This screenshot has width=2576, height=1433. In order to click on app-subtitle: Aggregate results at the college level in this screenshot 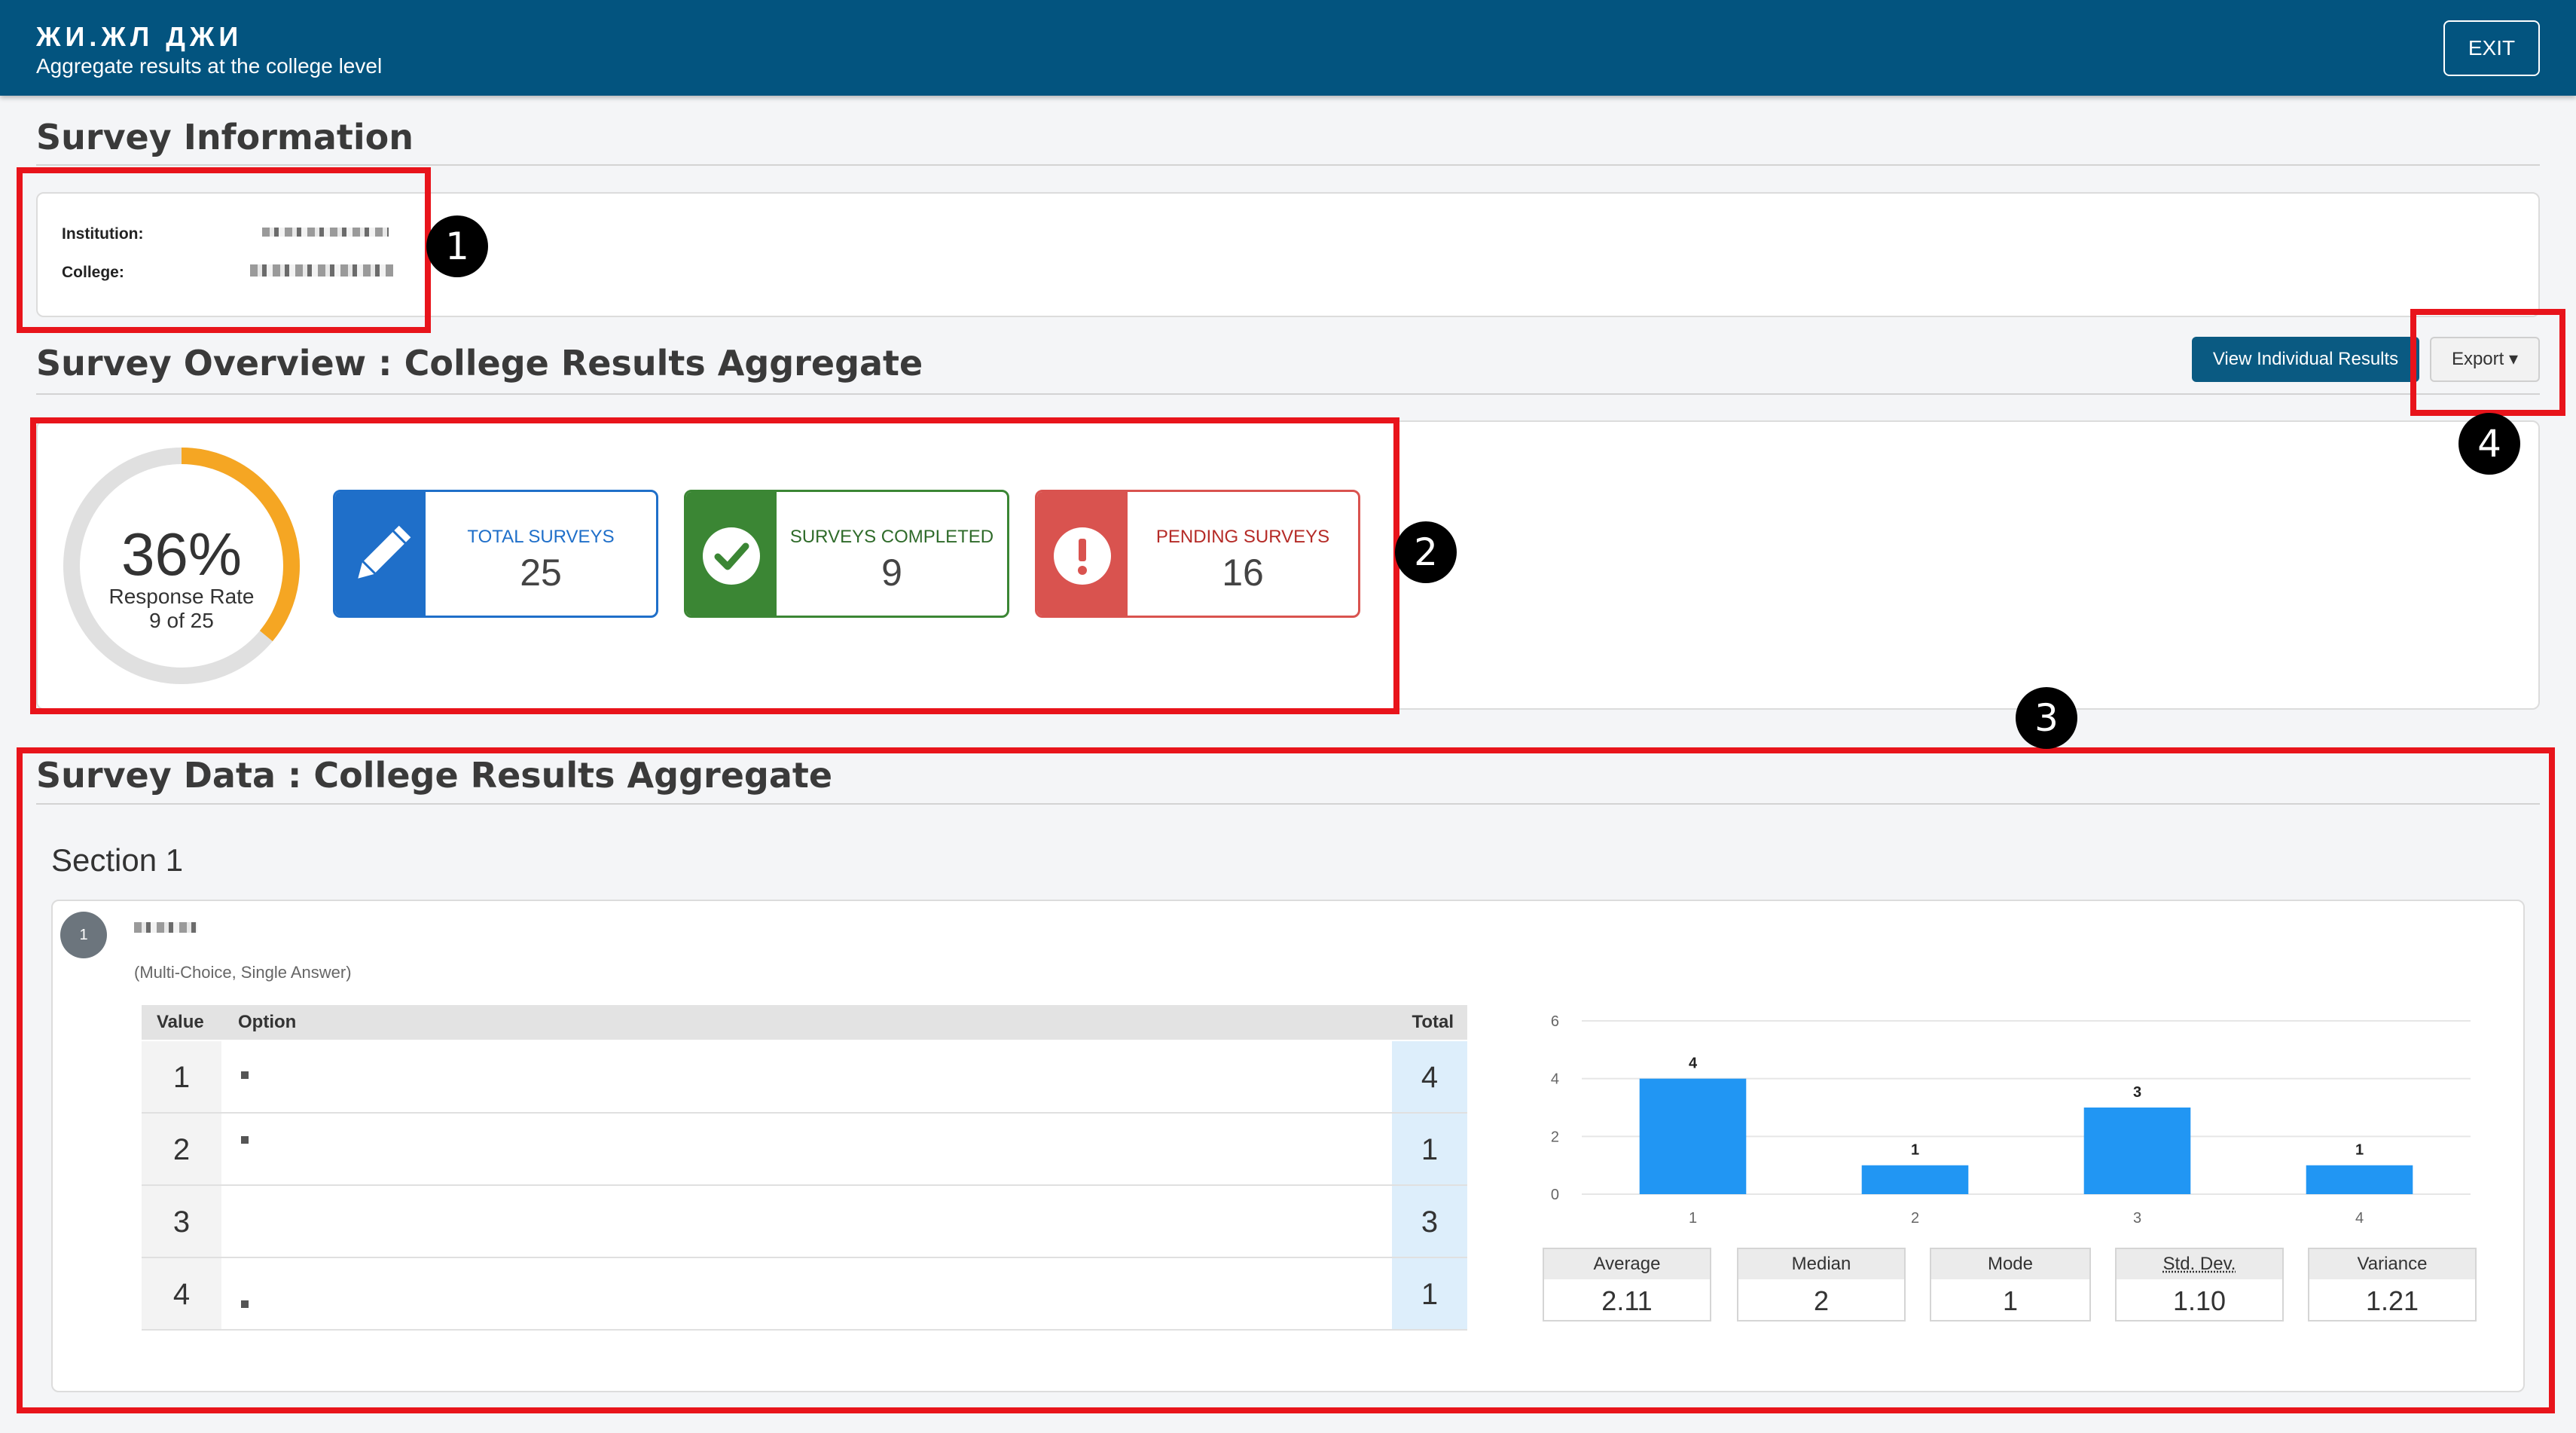, I will do `click(210, 66)`.